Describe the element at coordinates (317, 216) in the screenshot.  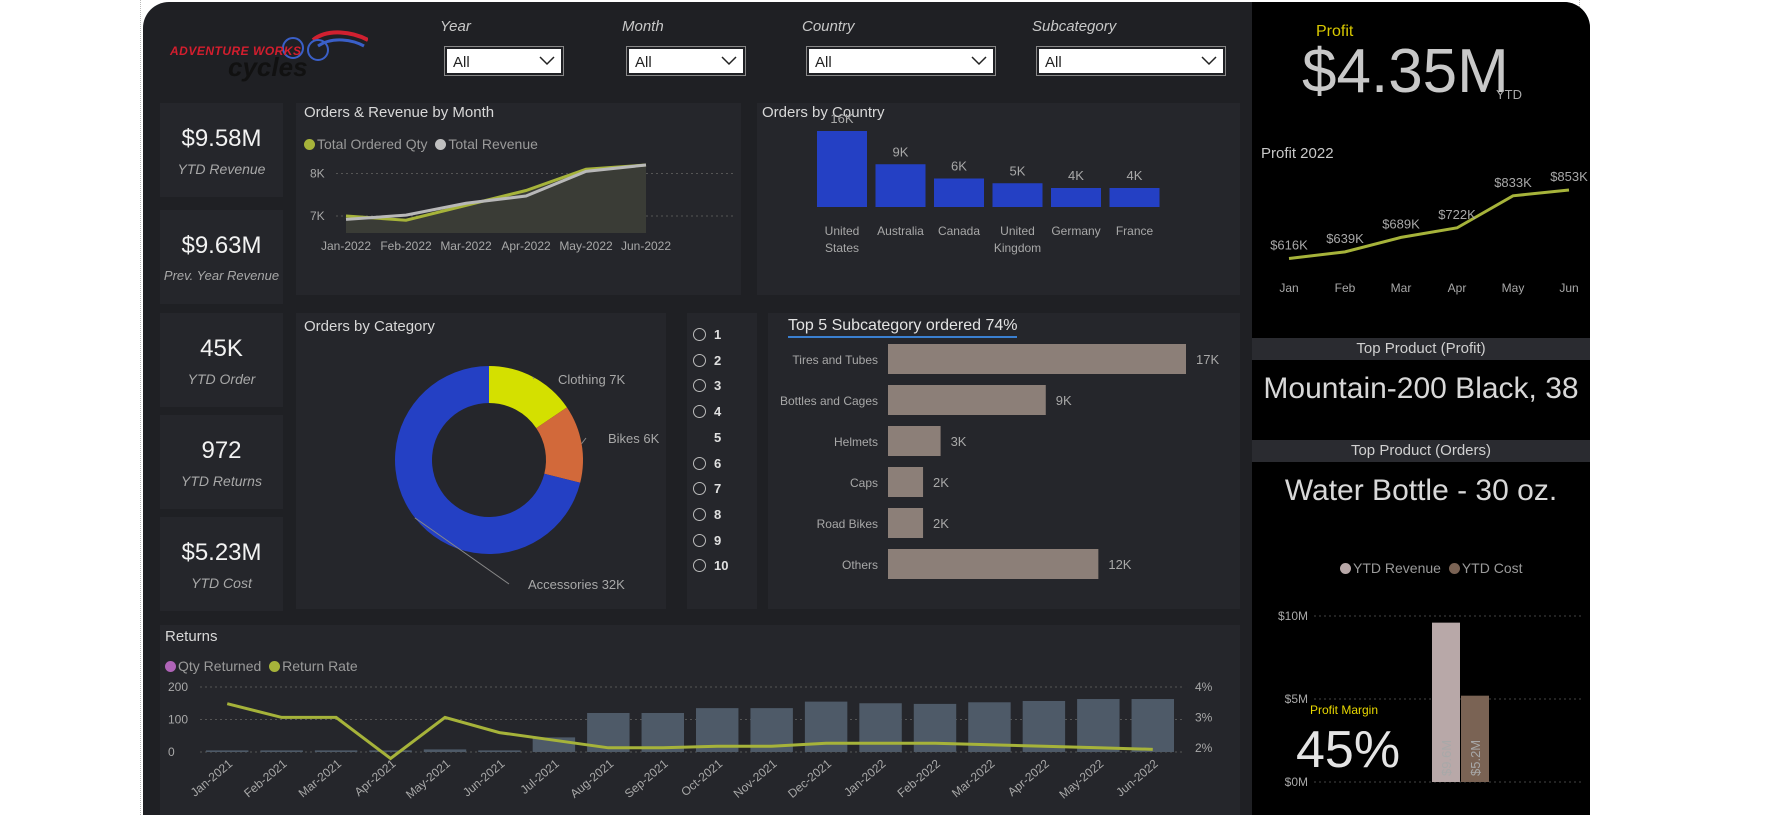
I see `y-tick-label: 7K` at that location.